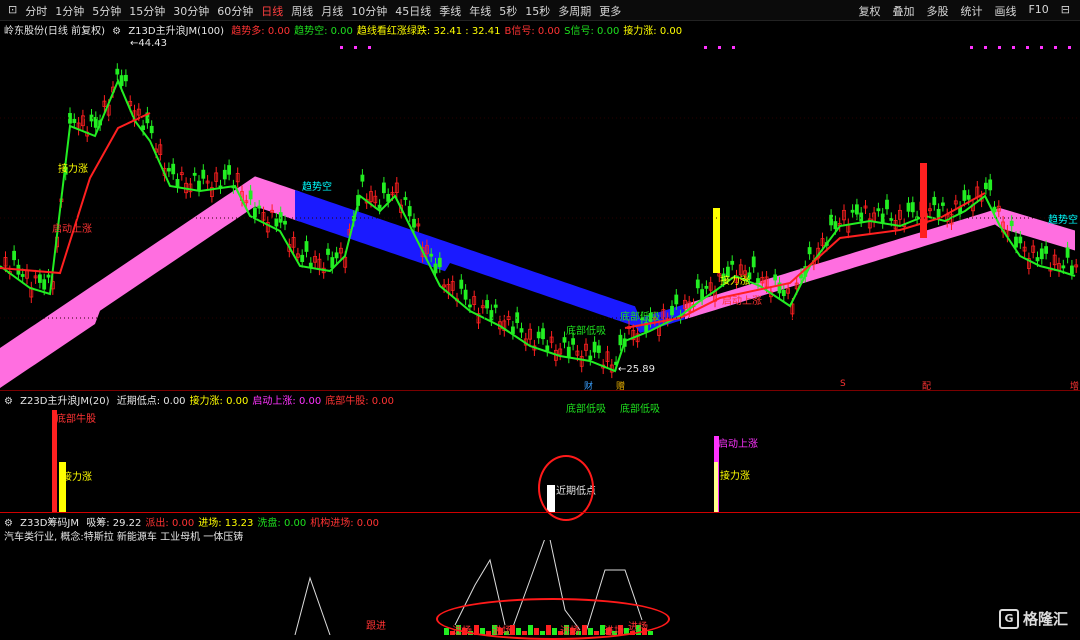 The height and width of the screenshot is (640, 1080). I want to click on bar-label-relay-2: 接力涨, so click(735, 476).